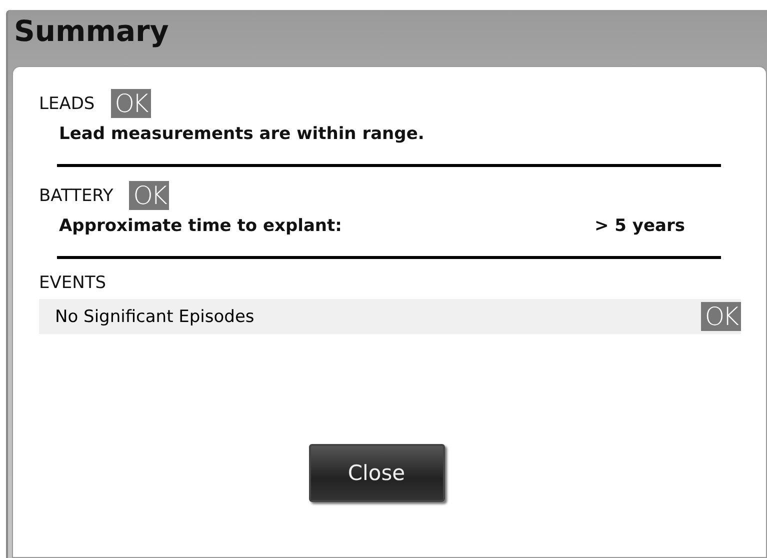  What do you see at coordinates (390, 316) in the screenshot?
I see `event-row: No Significant Episodes OK` at bounding box center [390, 316].